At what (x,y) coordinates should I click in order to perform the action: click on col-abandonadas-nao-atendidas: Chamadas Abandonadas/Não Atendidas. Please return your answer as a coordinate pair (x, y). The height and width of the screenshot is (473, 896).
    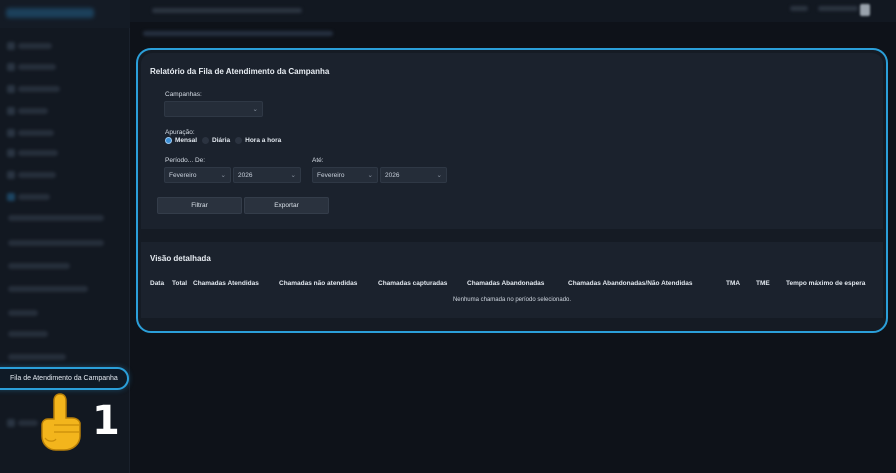
    Looking at the image, I should click on (647, 283).